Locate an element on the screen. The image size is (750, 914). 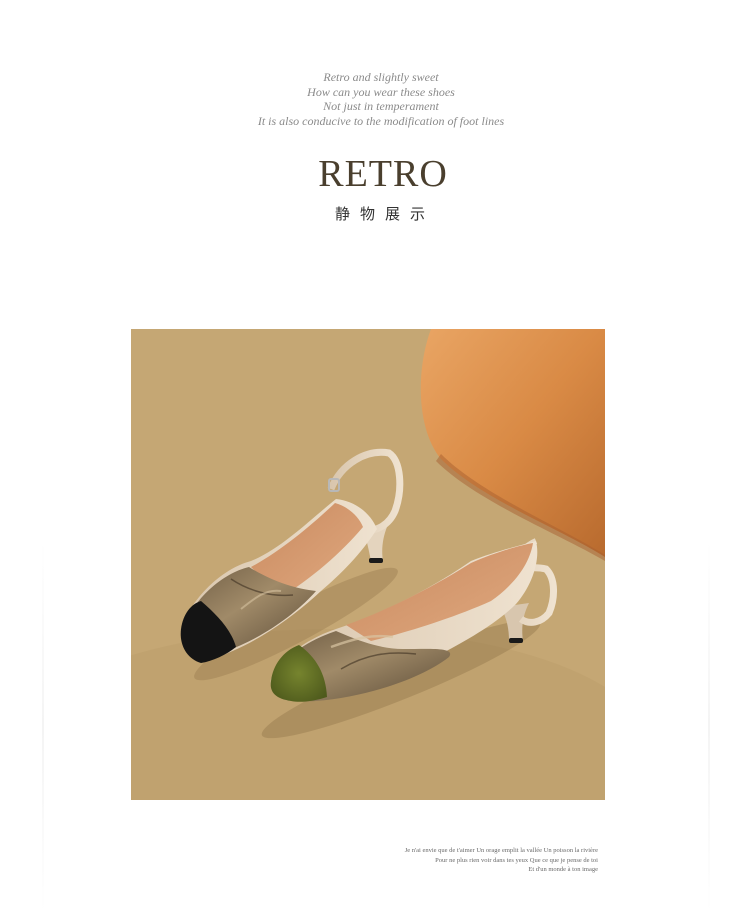
caption-line: Et d'un monde à ton image is located at coordinates (563, 869).